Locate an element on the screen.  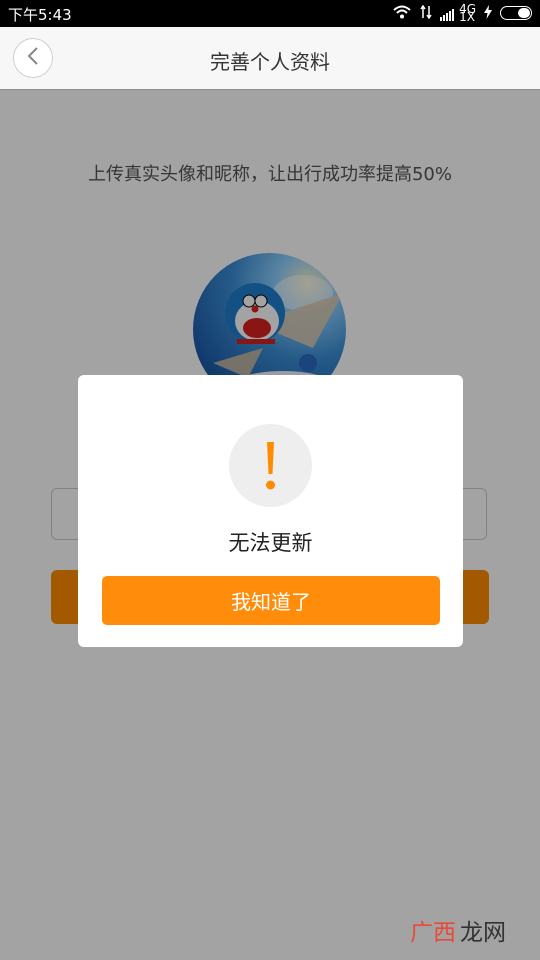
wifi-icon is located at coordinates (402, 13).